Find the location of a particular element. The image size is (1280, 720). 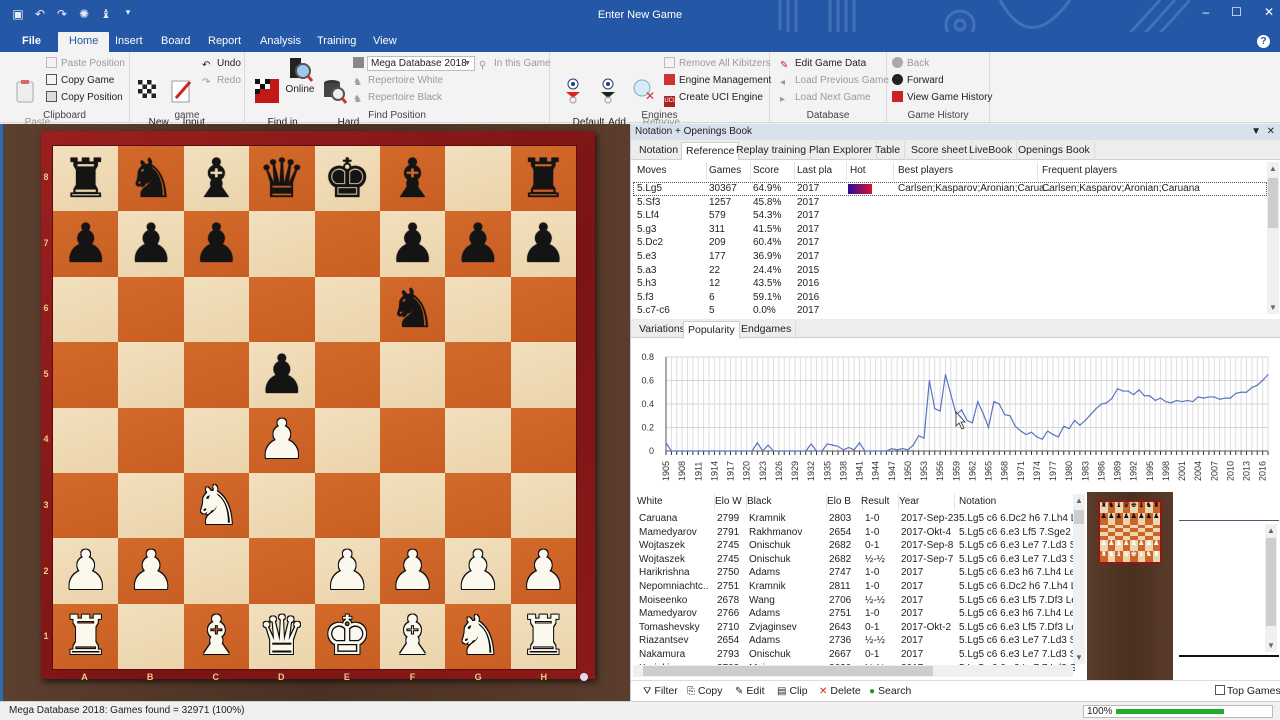

square-e1: ♚ is located at coordinates (347, 636).